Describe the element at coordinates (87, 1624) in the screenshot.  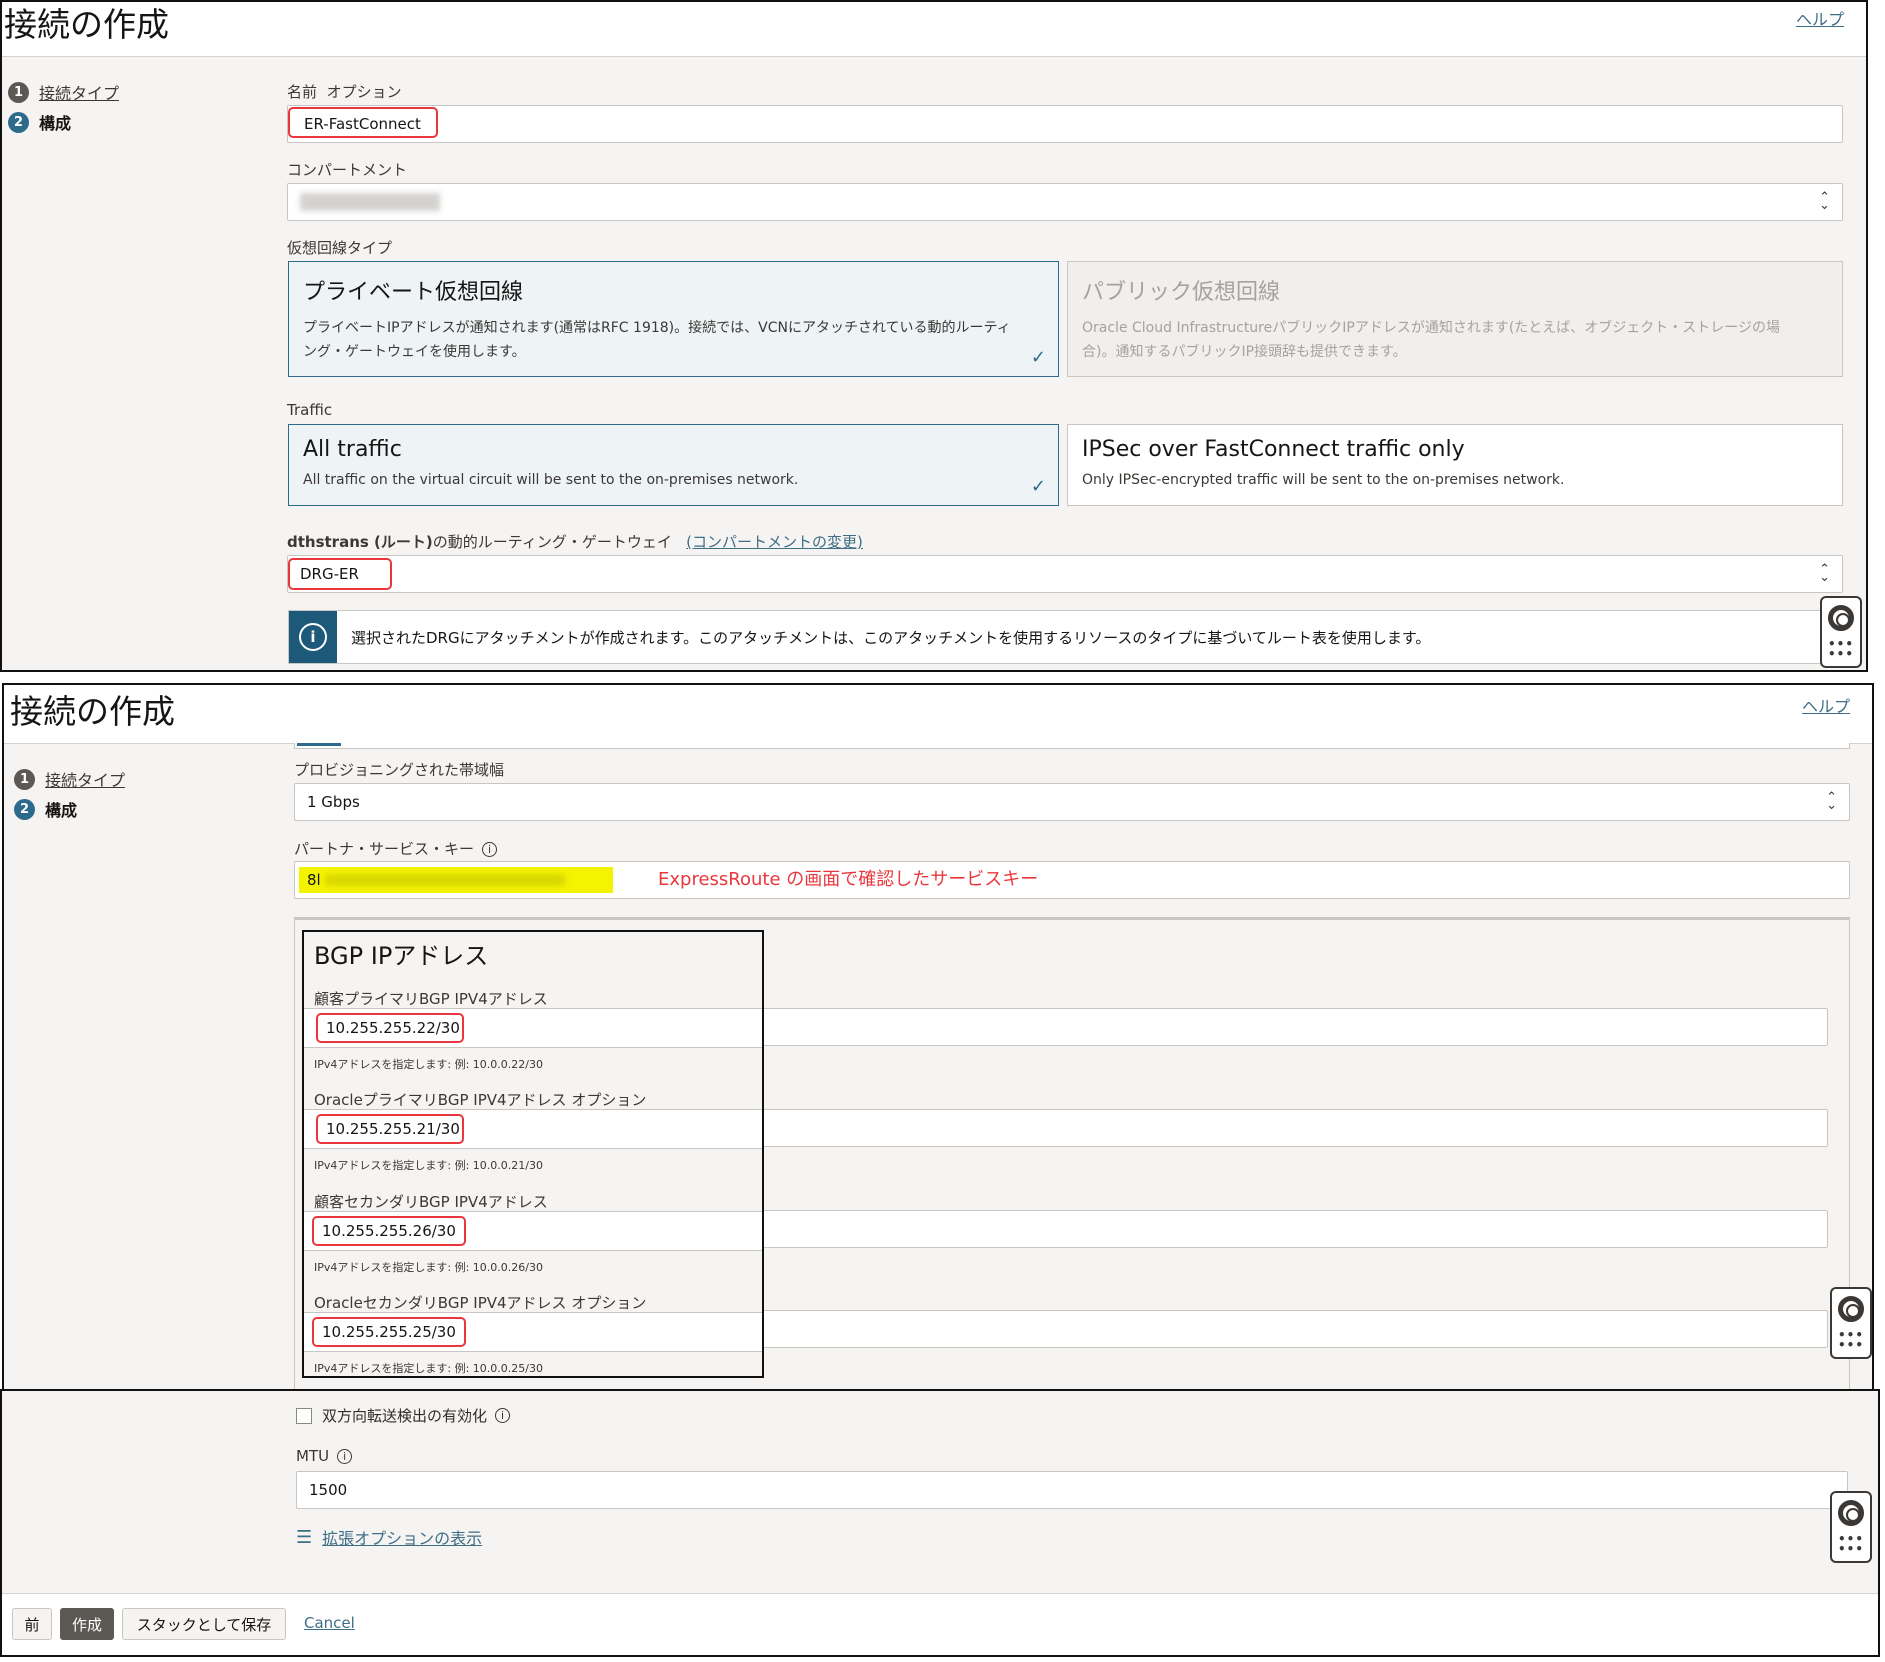
I see `create-button: 作成` at that location.